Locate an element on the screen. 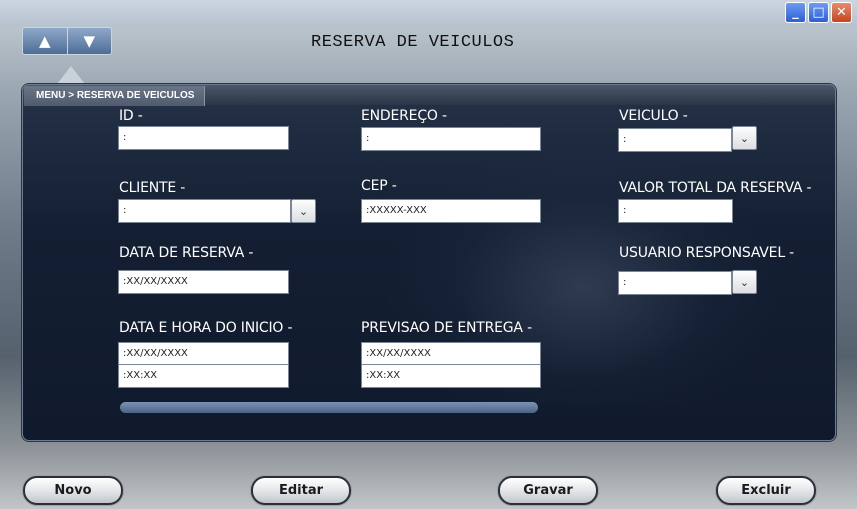 This screenshot has height=509, width=857. cliente-dropdown-button: ⌄ is located at coordinates (303, 211).